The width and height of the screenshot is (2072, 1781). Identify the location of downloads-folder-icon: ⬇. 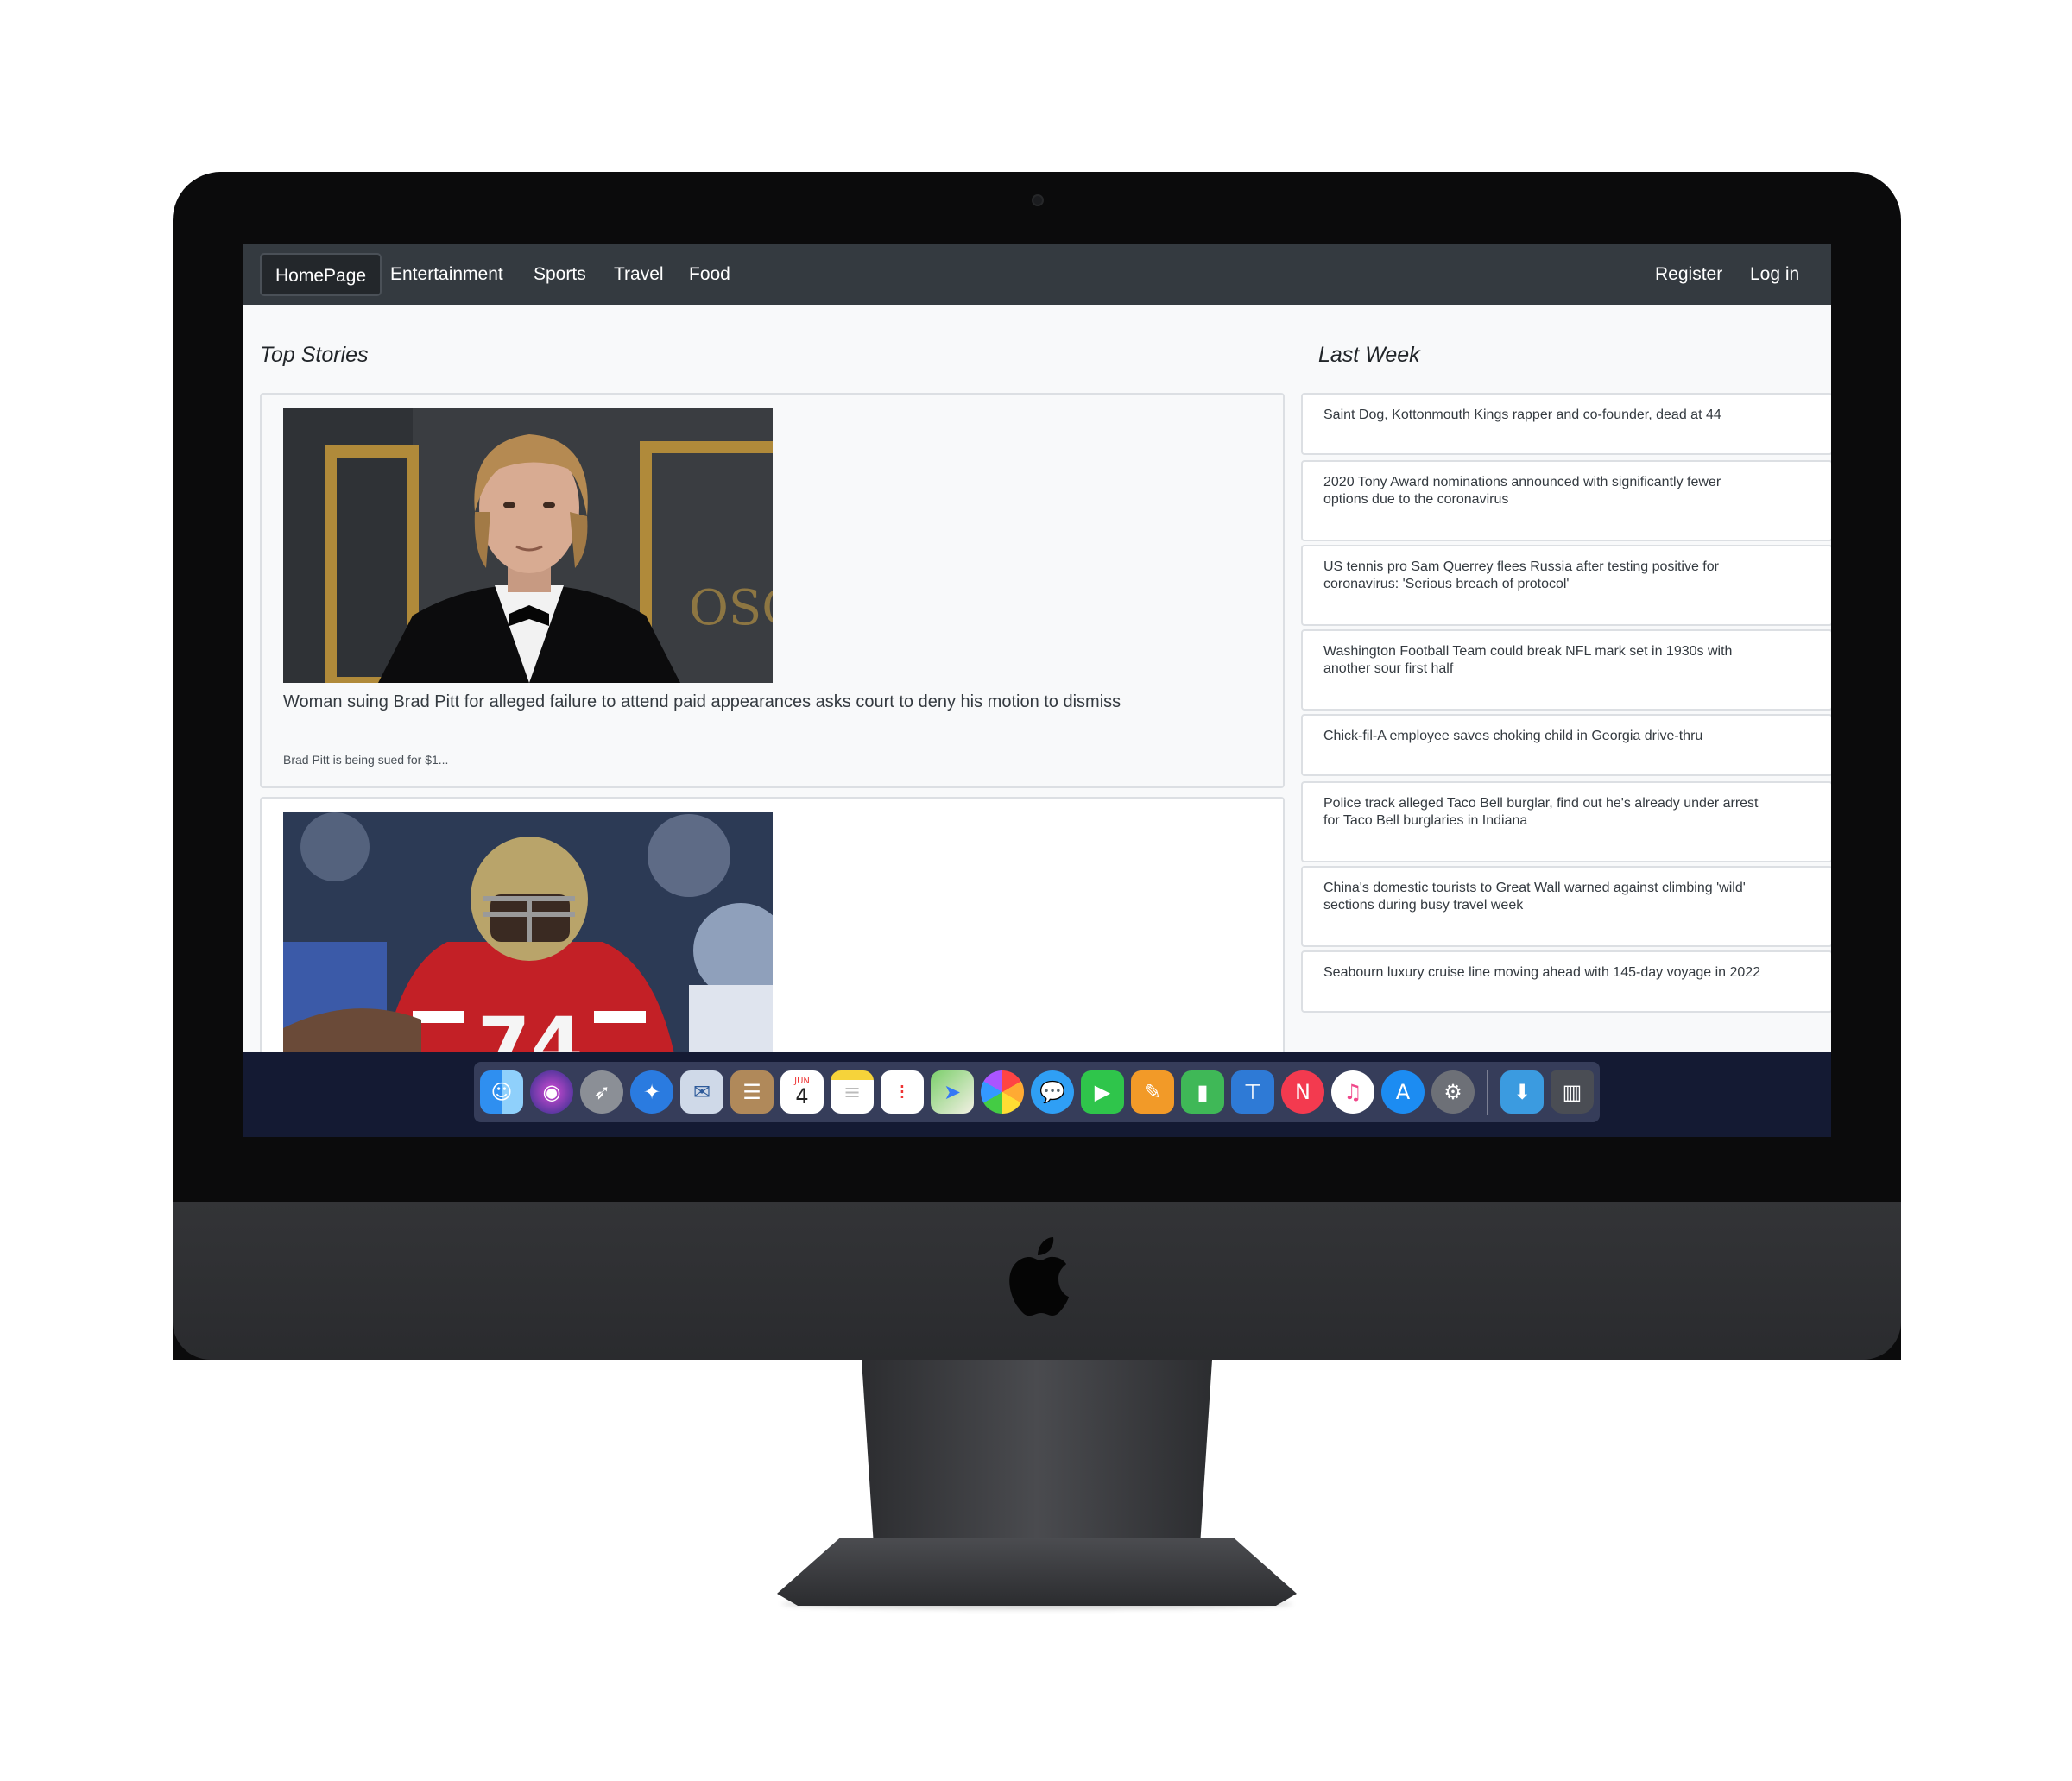
(1522, 1092).